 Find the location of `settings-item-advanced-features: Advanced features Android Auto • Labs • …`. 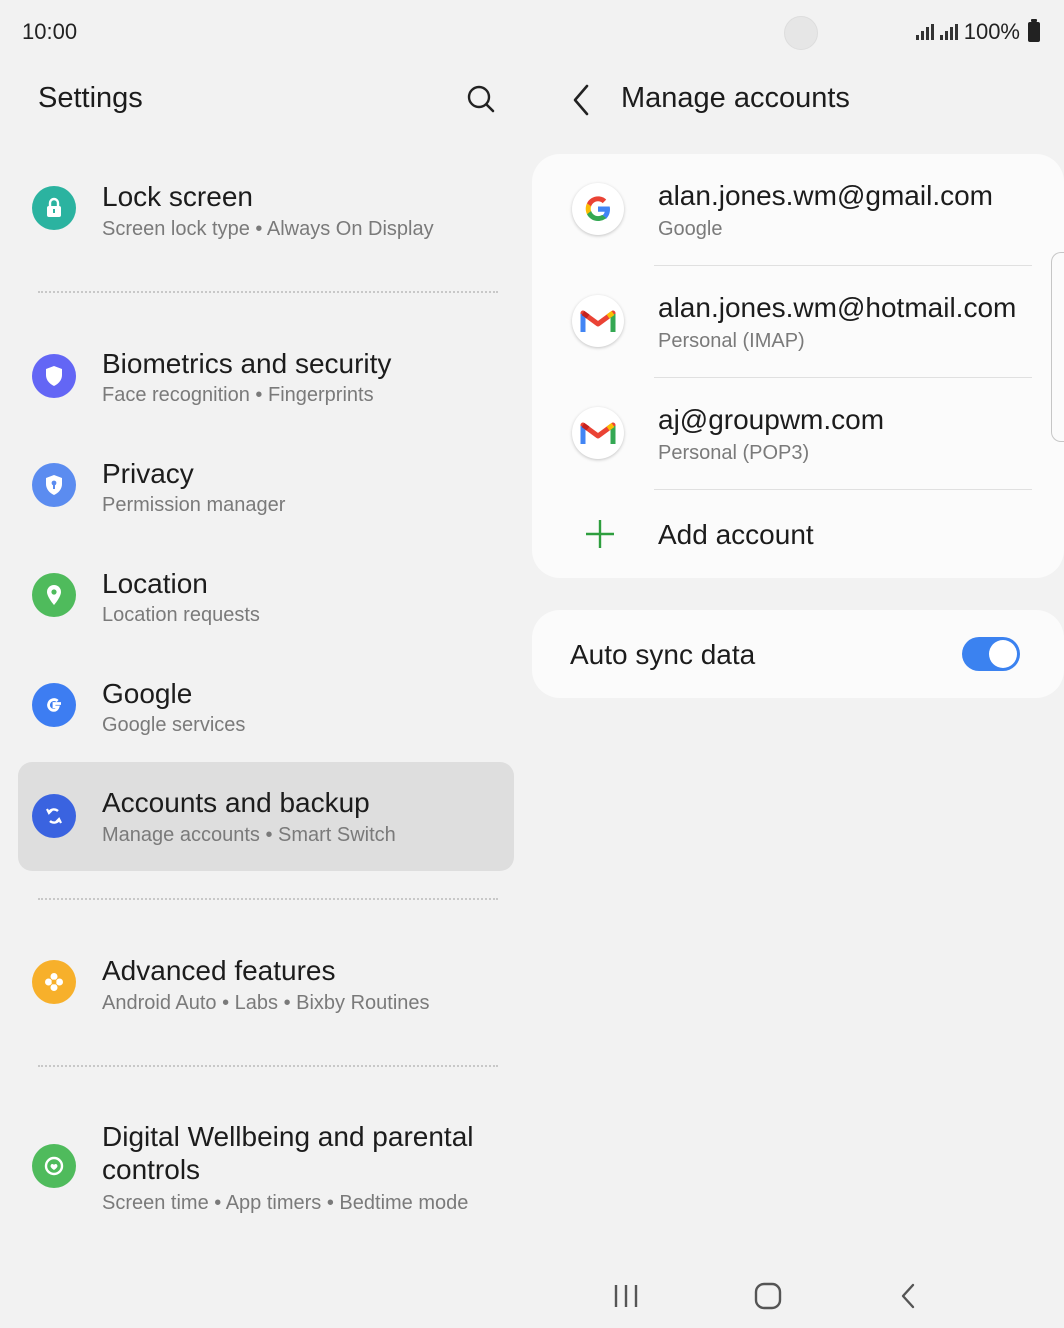

settings-item-advanced-features: Advanced features Android Auto • Labs • … is located at coordinates (266, 986).